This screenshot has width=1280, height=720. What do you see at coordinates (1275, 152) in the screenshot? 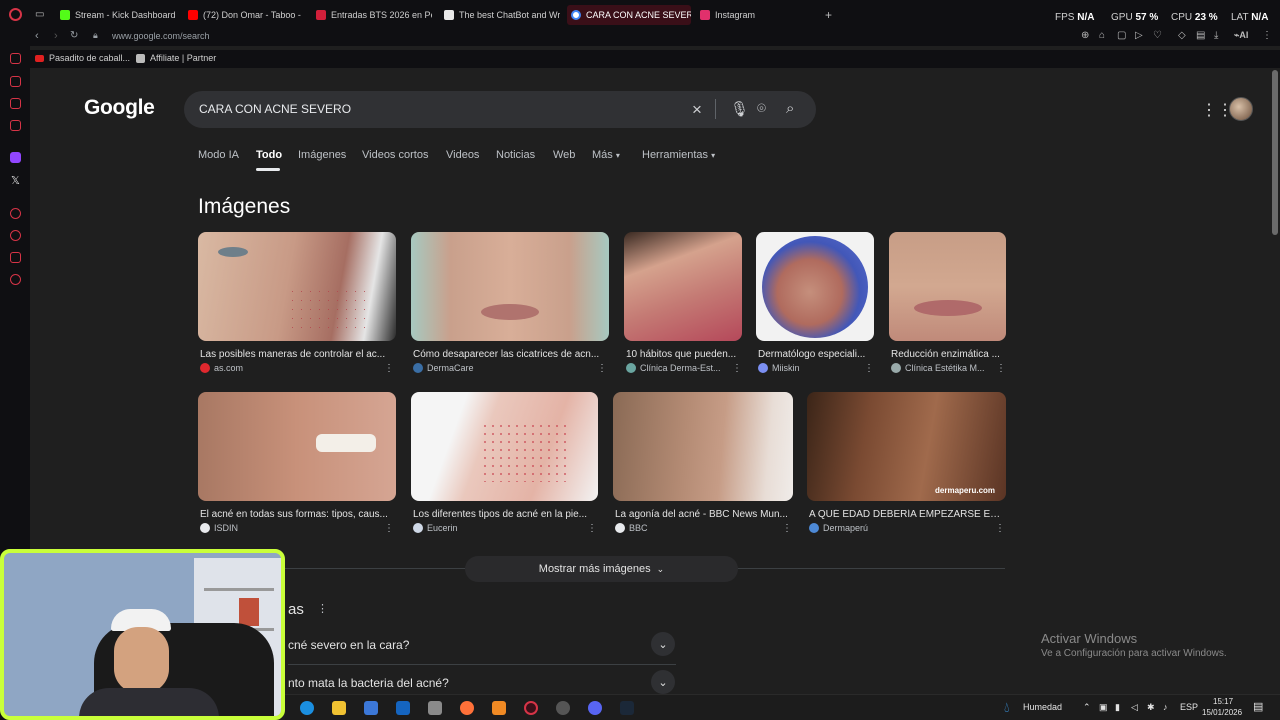
I see `scrollbar` at bounding box center [1275, 152].